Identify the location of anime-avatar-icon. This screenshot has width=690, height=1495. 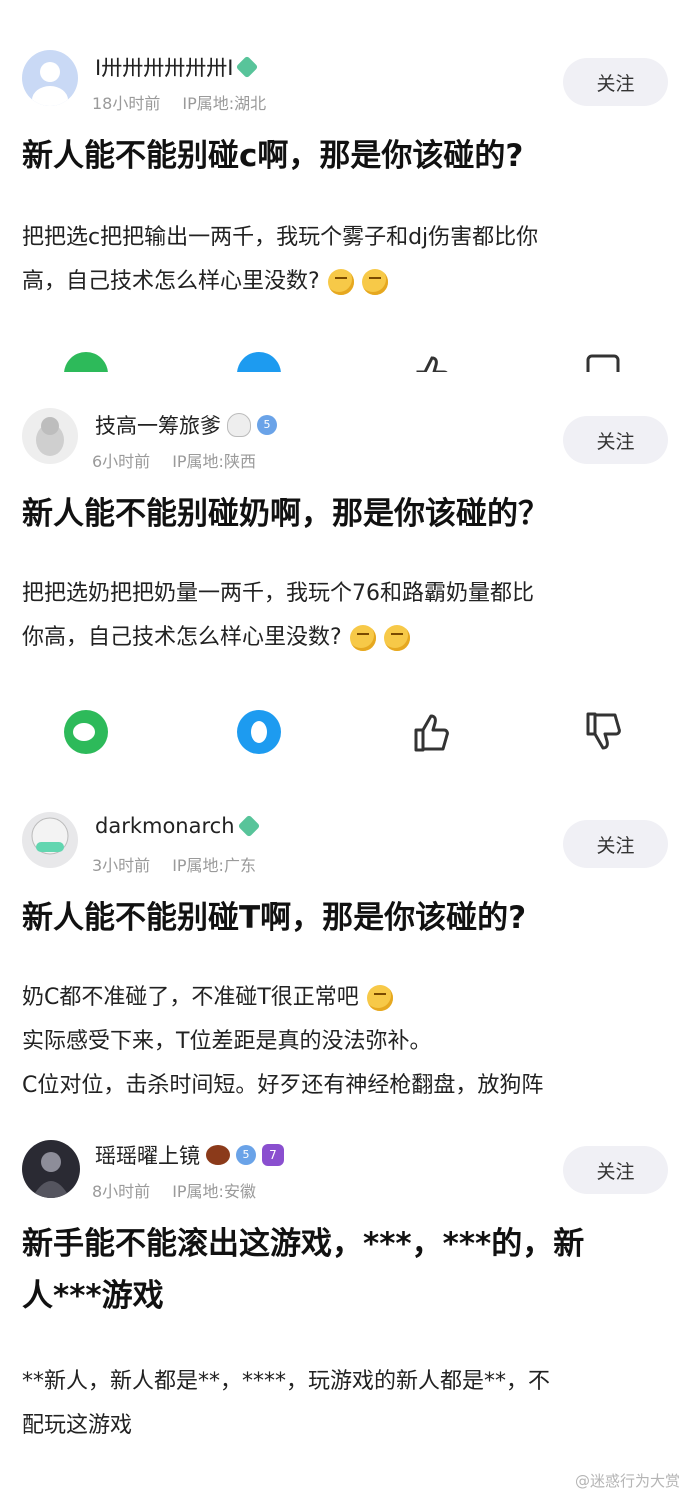
(50, 836).